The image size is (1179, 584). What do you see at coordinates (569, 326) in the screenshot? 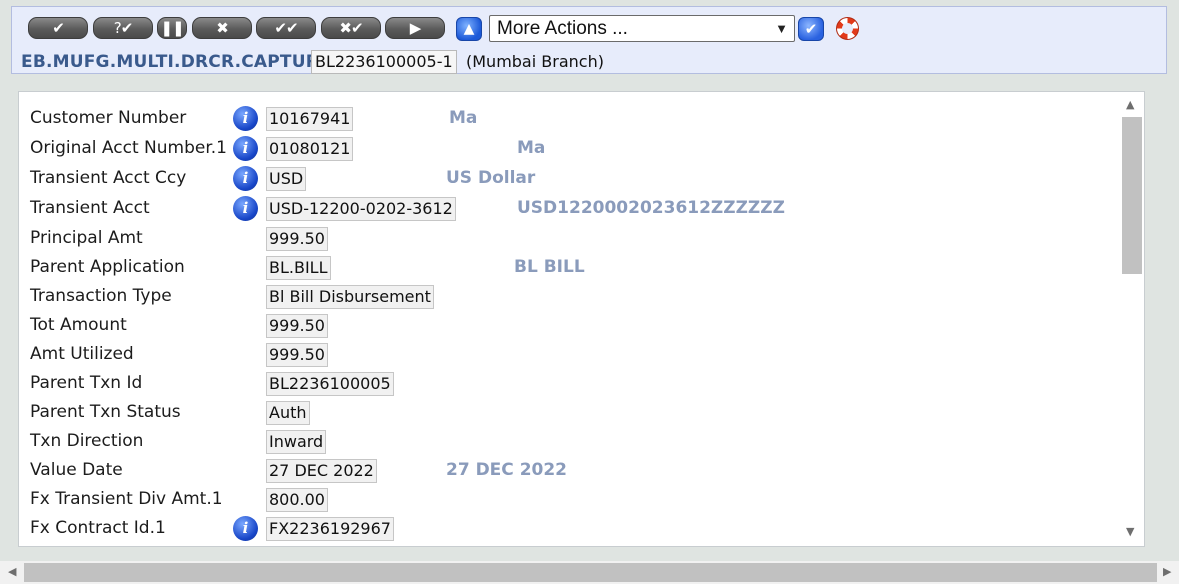
I see `field-row-tot-amount: Tot Amount 999.50` at bounding box center [569, 326].